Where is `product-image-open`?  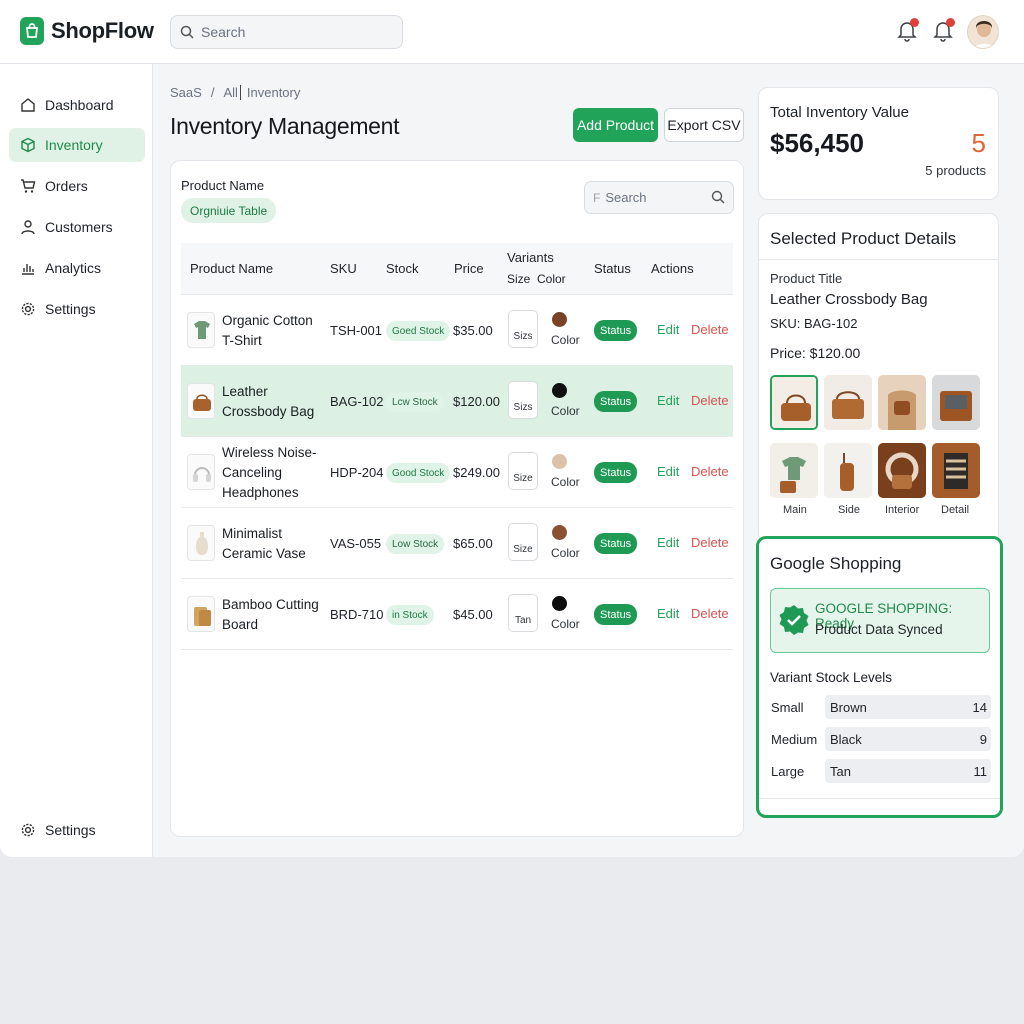 product-image-open is located at coordinates (956, 402).